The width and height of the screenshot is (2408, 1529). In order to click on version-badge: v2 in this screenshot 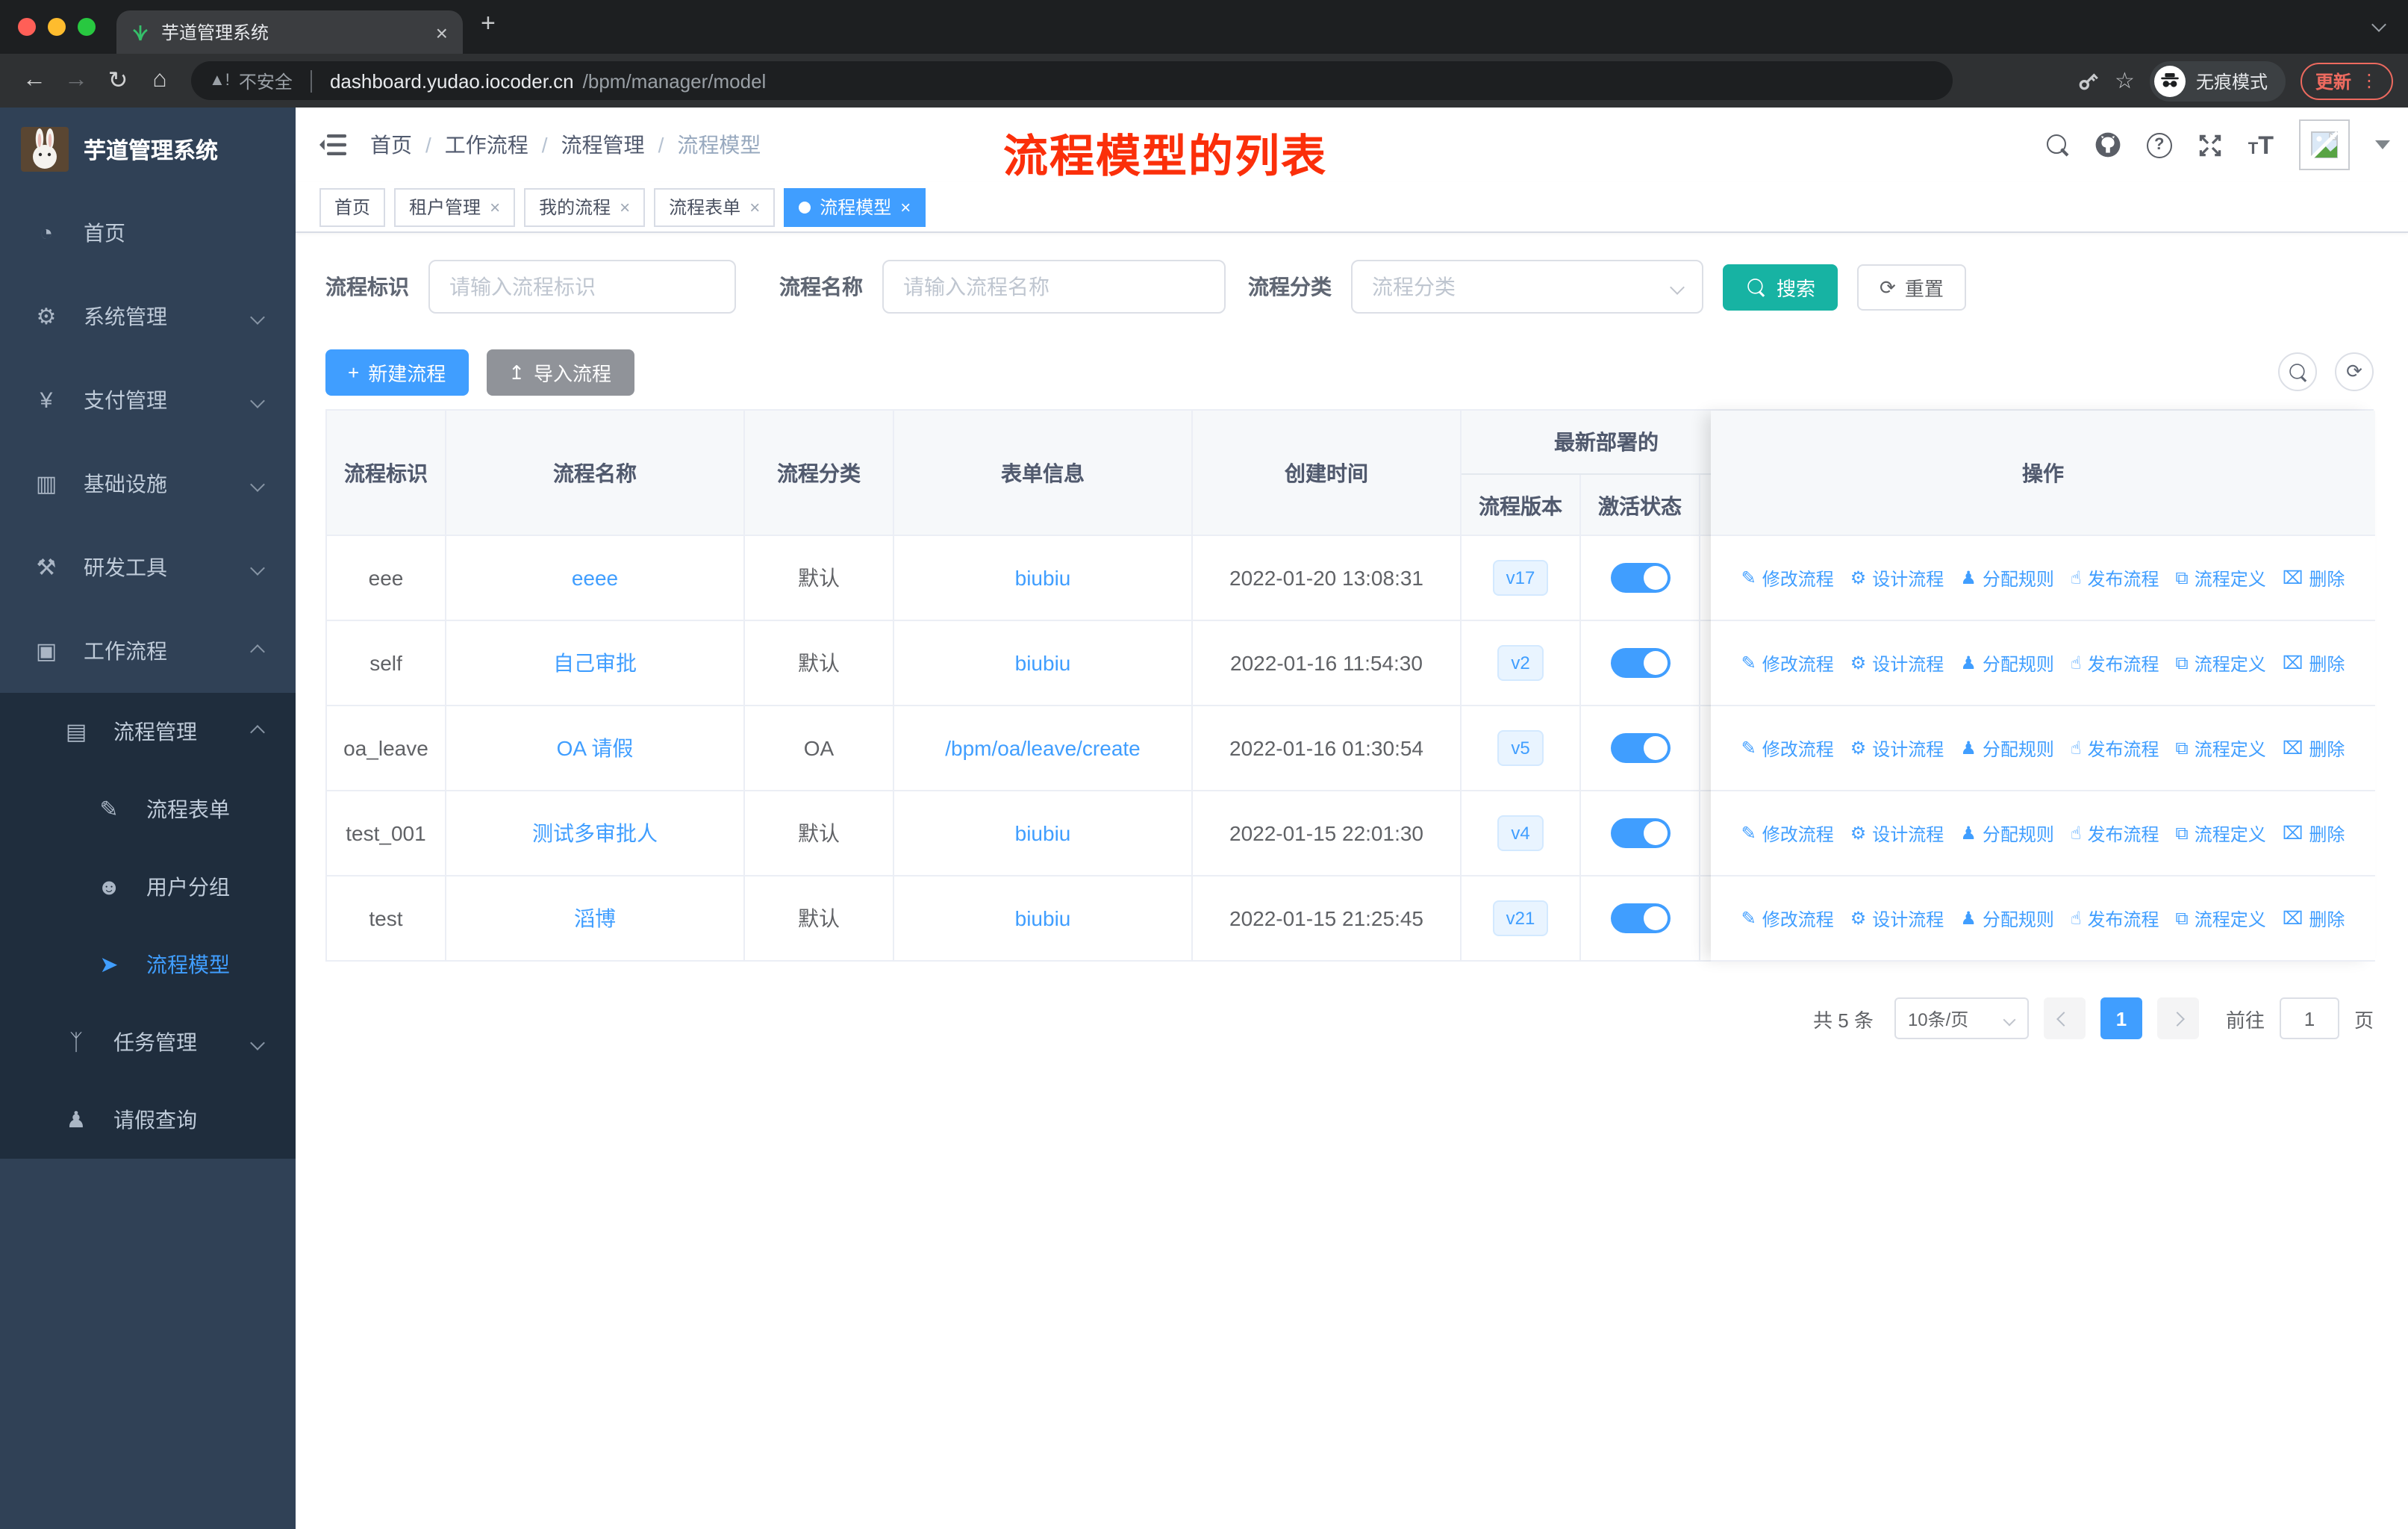, I will do `click(1520, 663)`.